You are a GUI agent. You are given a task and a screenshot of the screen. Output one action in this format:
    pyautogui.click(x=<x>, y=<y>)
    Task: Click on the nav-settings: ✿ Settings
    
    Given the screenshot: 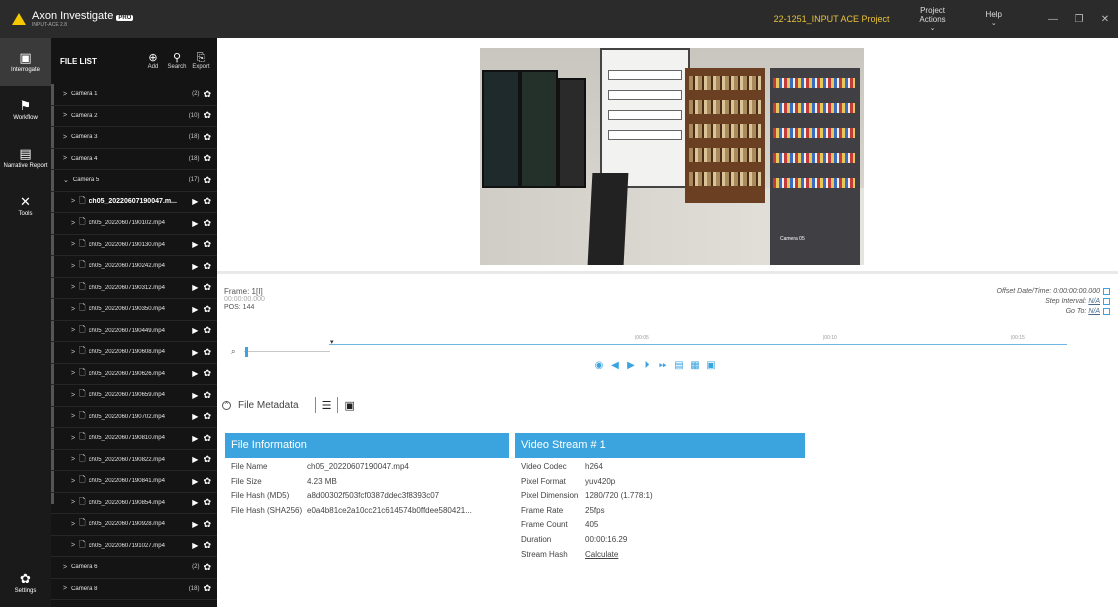 What is the action you would take?
    pyautogui.click(x=25, y=583)
    